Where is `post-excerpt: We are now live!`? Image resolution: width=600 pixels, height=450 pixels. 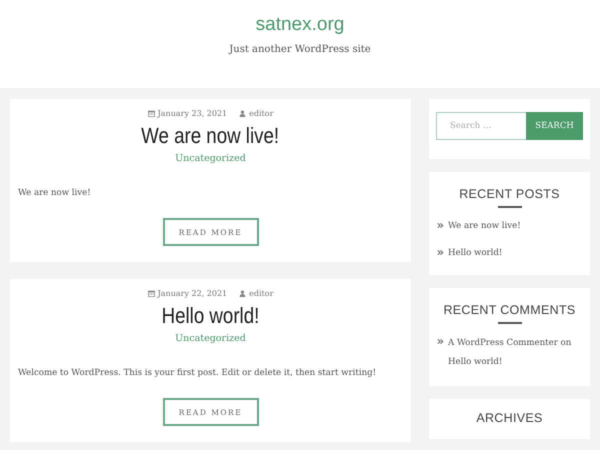 post-excerpt: We are now live! is located at coordinates (55, 193).